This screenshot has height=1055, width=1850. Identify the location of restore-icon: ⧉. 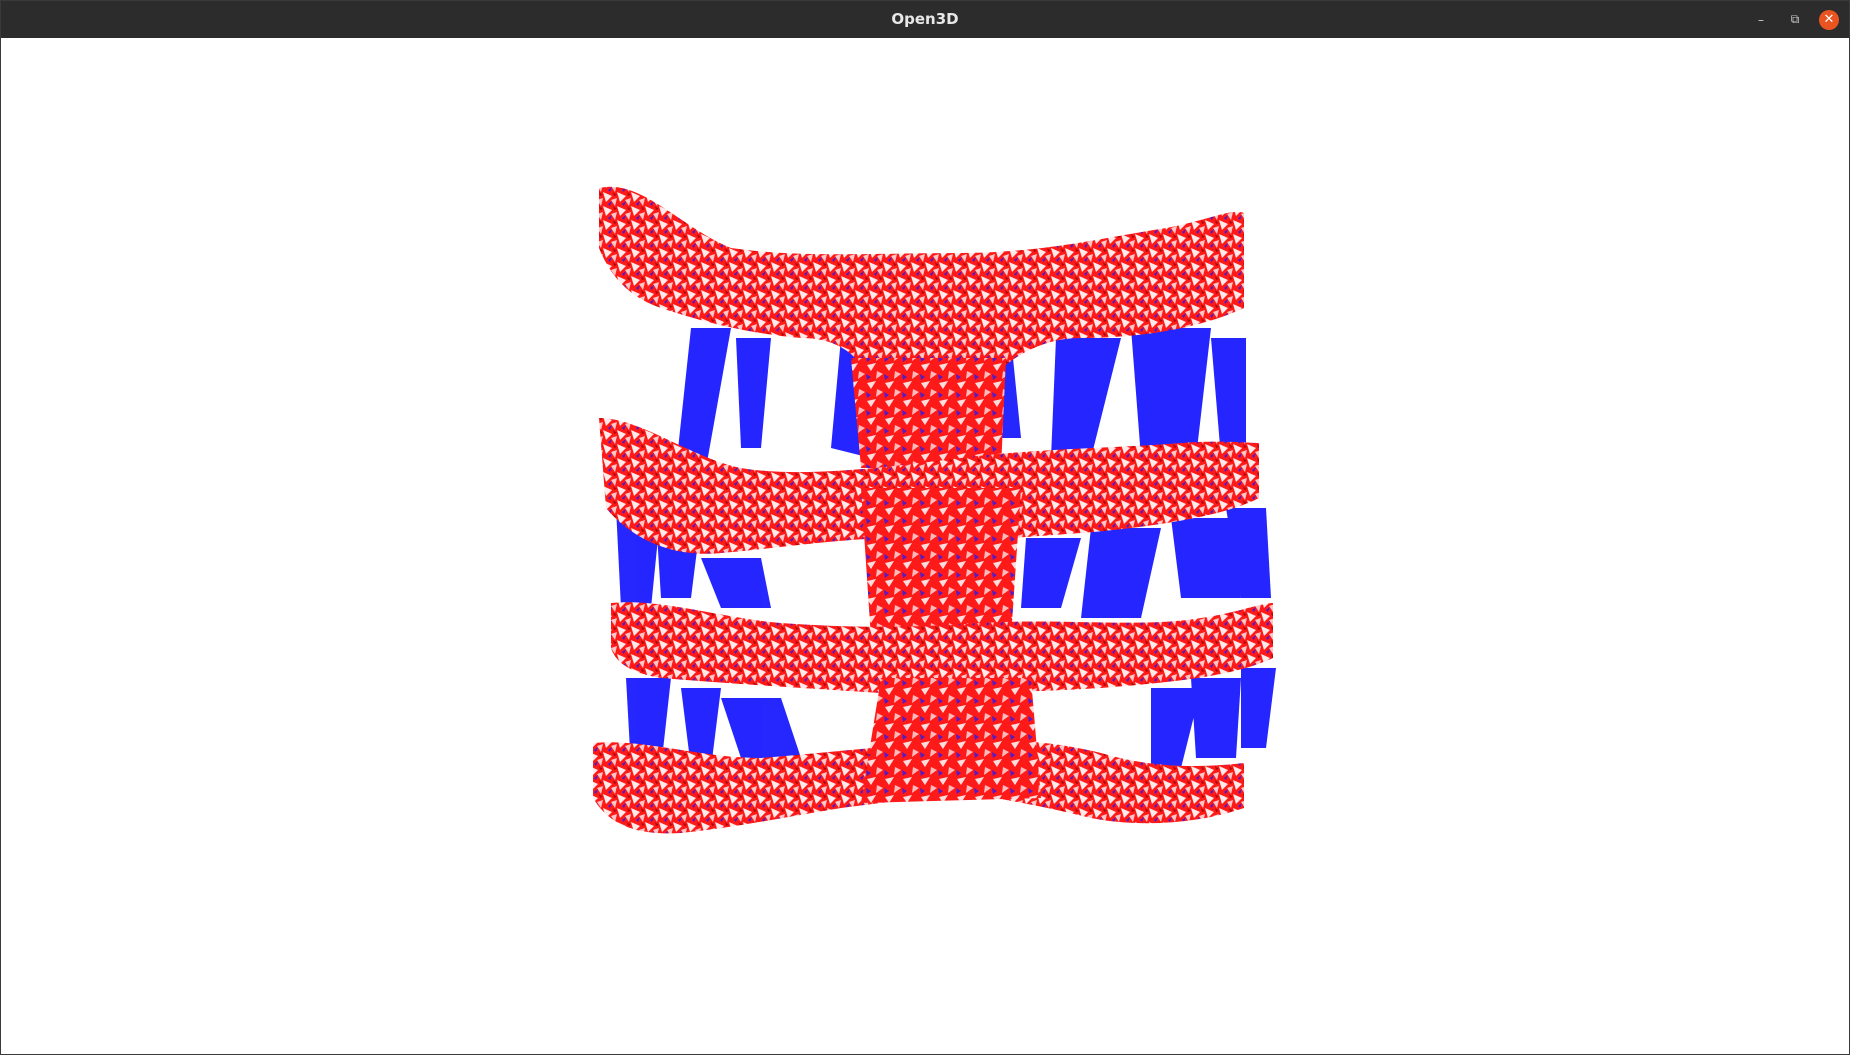
(1795, 20).